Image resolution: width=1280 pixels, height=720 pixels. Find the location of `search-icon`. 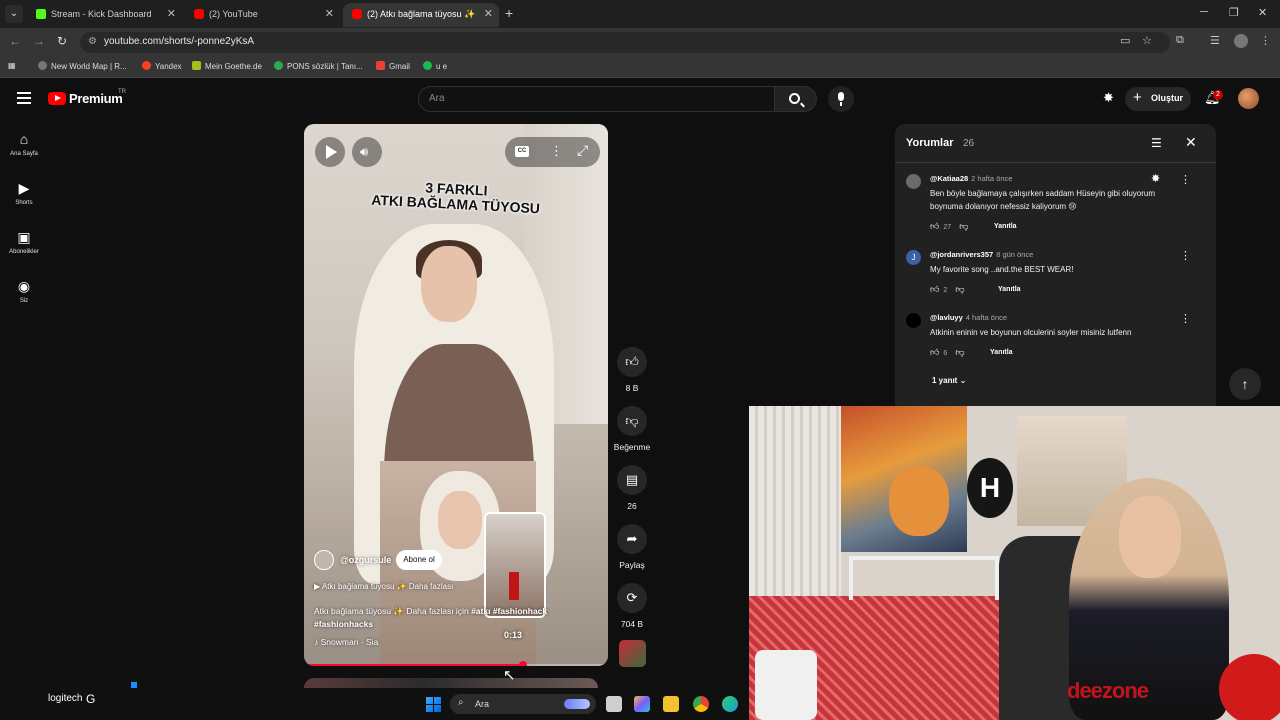

search-icon is located at coordinates (794, 98).